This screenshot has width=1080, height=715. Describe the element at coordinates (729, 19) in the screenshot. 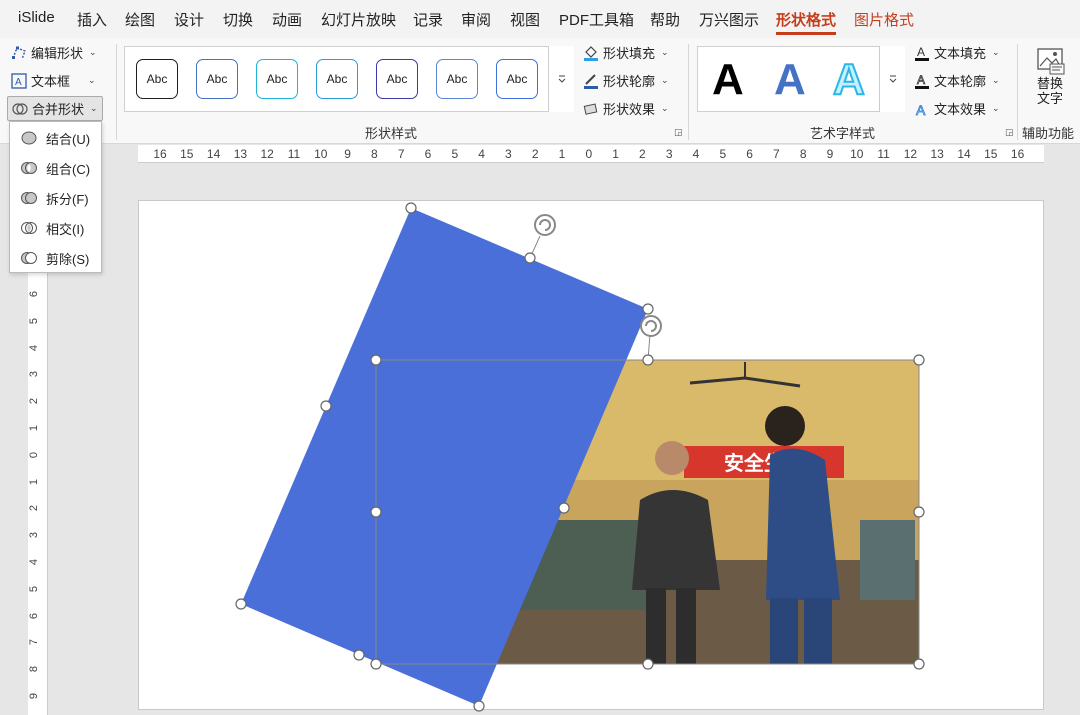

I see `tab-wondershare-diagram: 万兴图示` at that location.